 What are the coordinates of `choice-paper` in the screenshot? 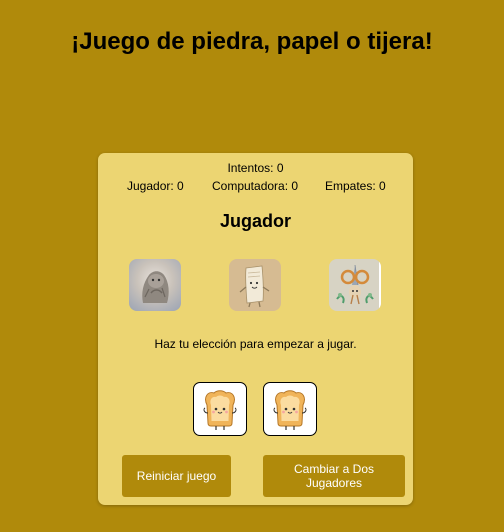 It's located at (255, 285).